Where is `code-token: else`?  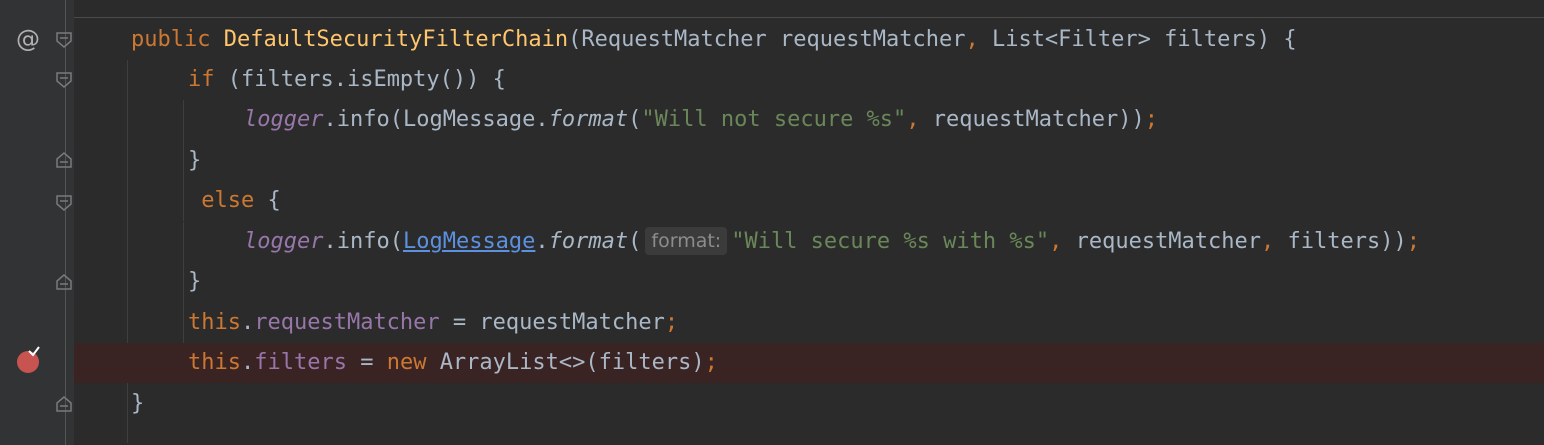 code-token: else is located at coordinates (228, 200).